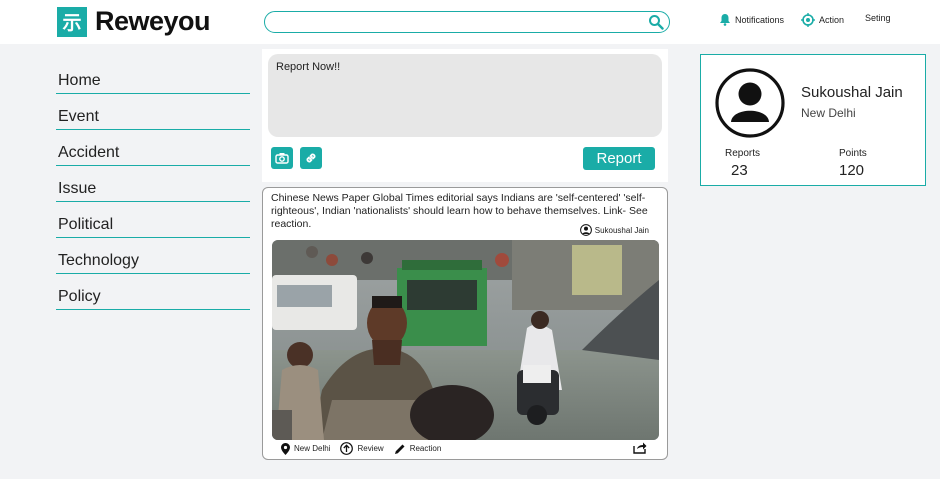  What do you see at coordinates (852, 92) in the screenshot?
I see `profile-name: Sukoushal Jain` at bounding box center [852, 92].